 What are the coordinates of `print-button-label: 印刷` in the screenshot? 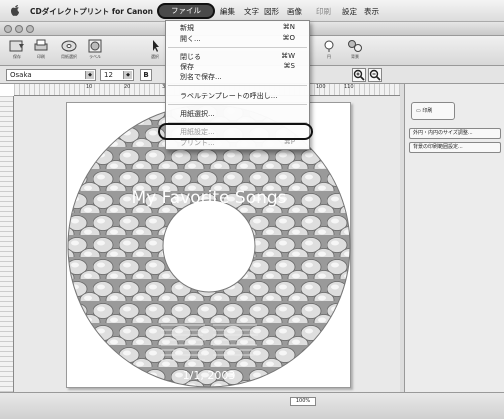 It's located at (427, 111).